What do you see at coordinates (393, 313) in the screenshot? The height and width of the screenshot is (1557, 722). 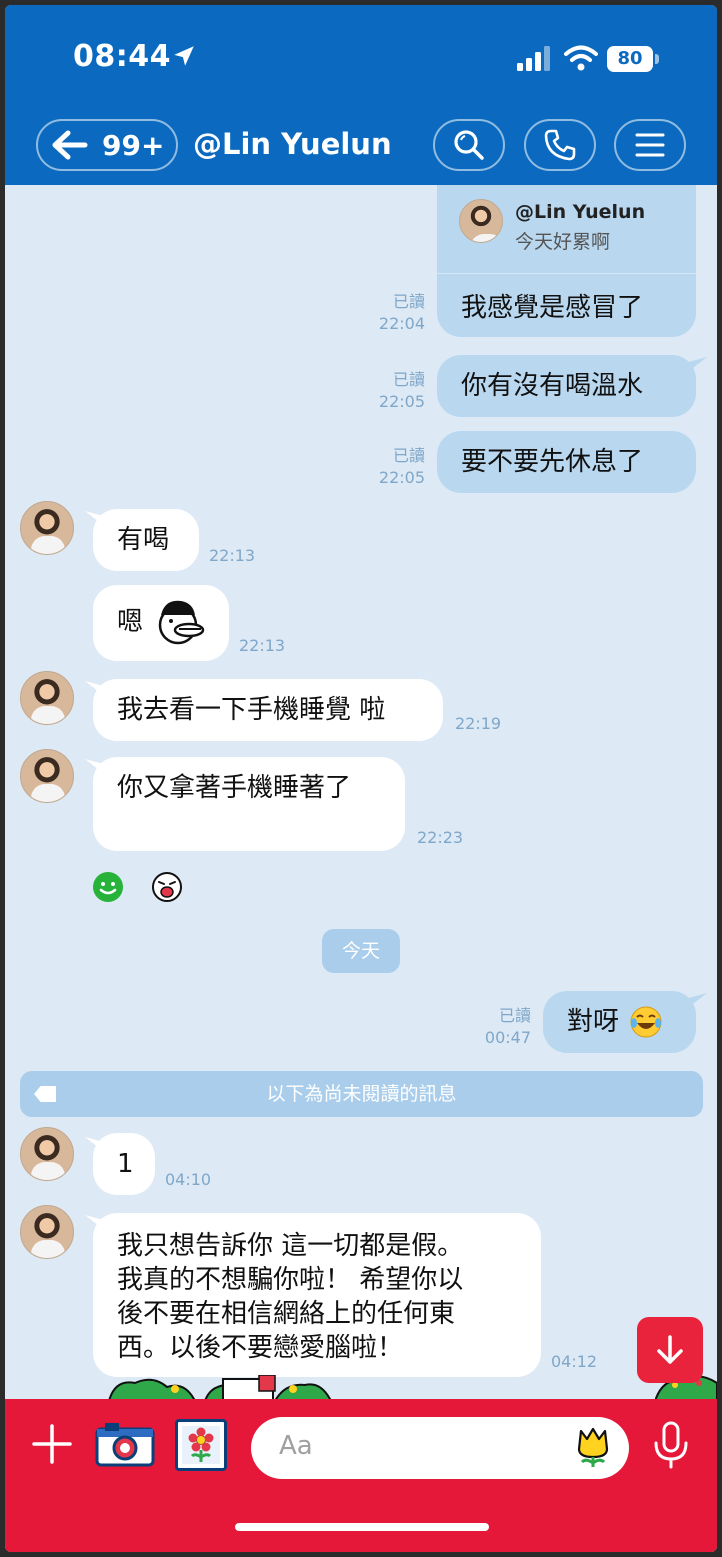 I see `message-meta: 已讀 22:04` at bounding box center [393, 313].